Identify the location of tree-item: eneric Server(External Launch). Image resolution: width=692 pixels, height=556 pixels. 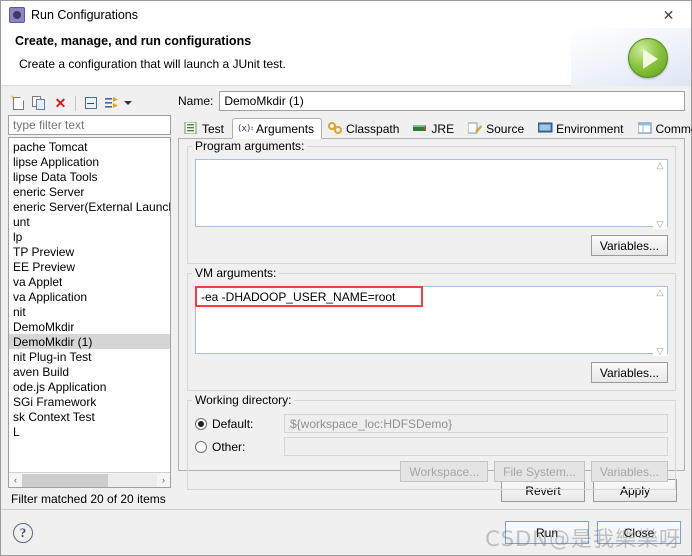
(89, 206).